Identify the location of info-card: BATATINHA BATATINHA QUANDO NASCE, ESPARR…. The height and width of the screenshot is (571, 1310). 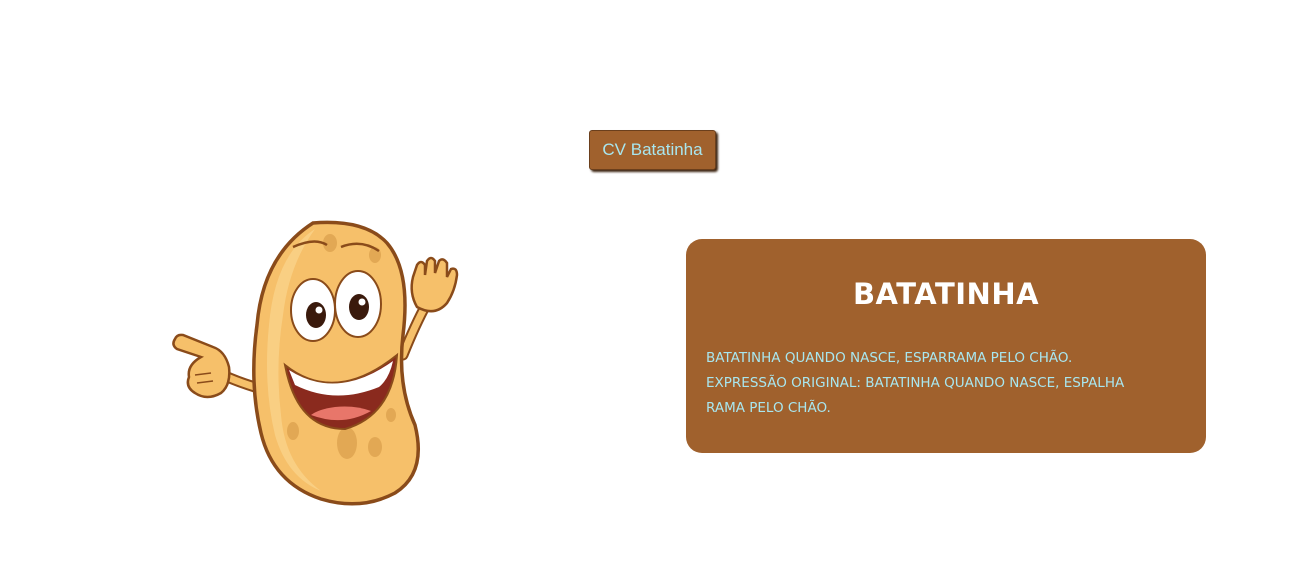
(946, 346).